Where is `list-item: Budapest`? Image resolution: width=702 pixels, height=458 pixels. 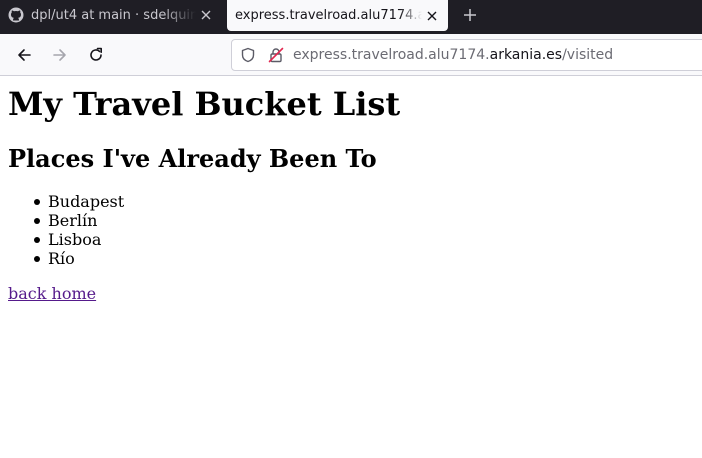
list-item: Budapest is located at coordinates (66, 201).